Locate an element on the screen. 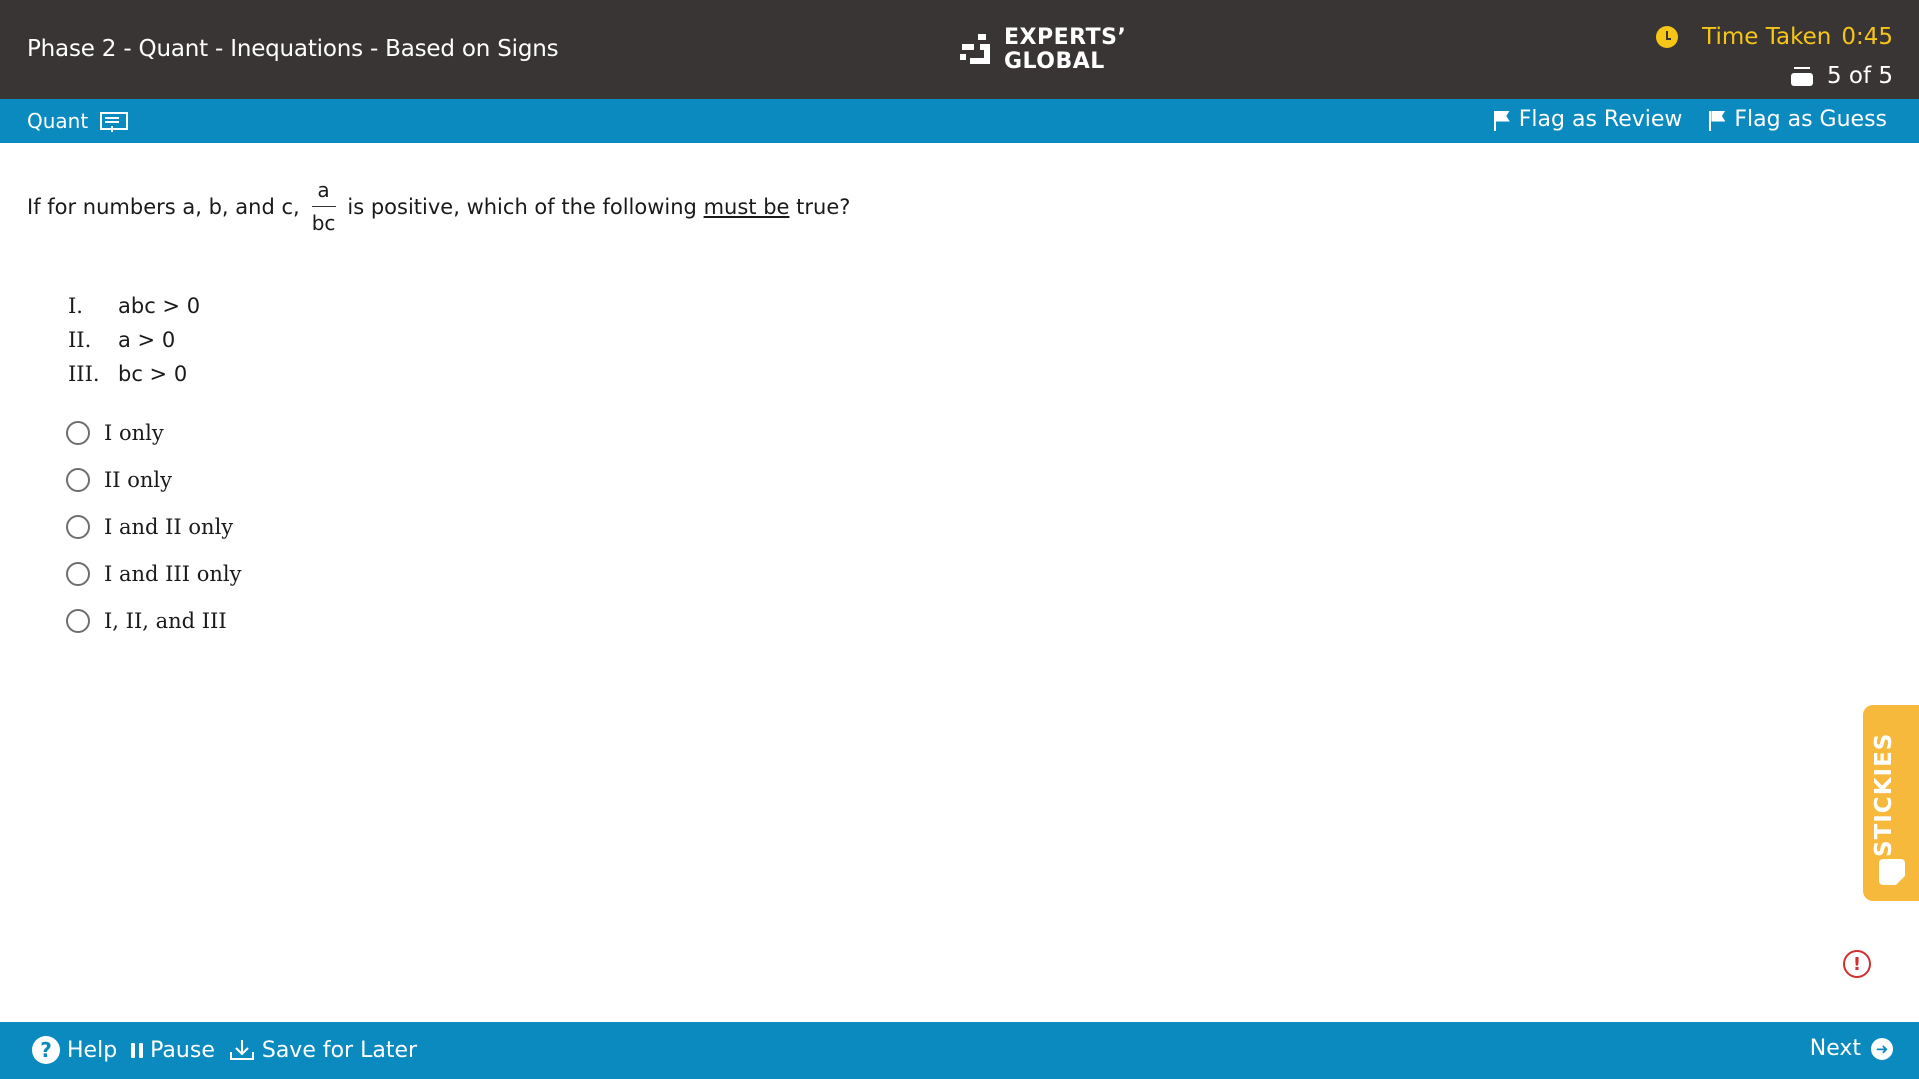  fraction-bar is located at coordinates (323, 206).